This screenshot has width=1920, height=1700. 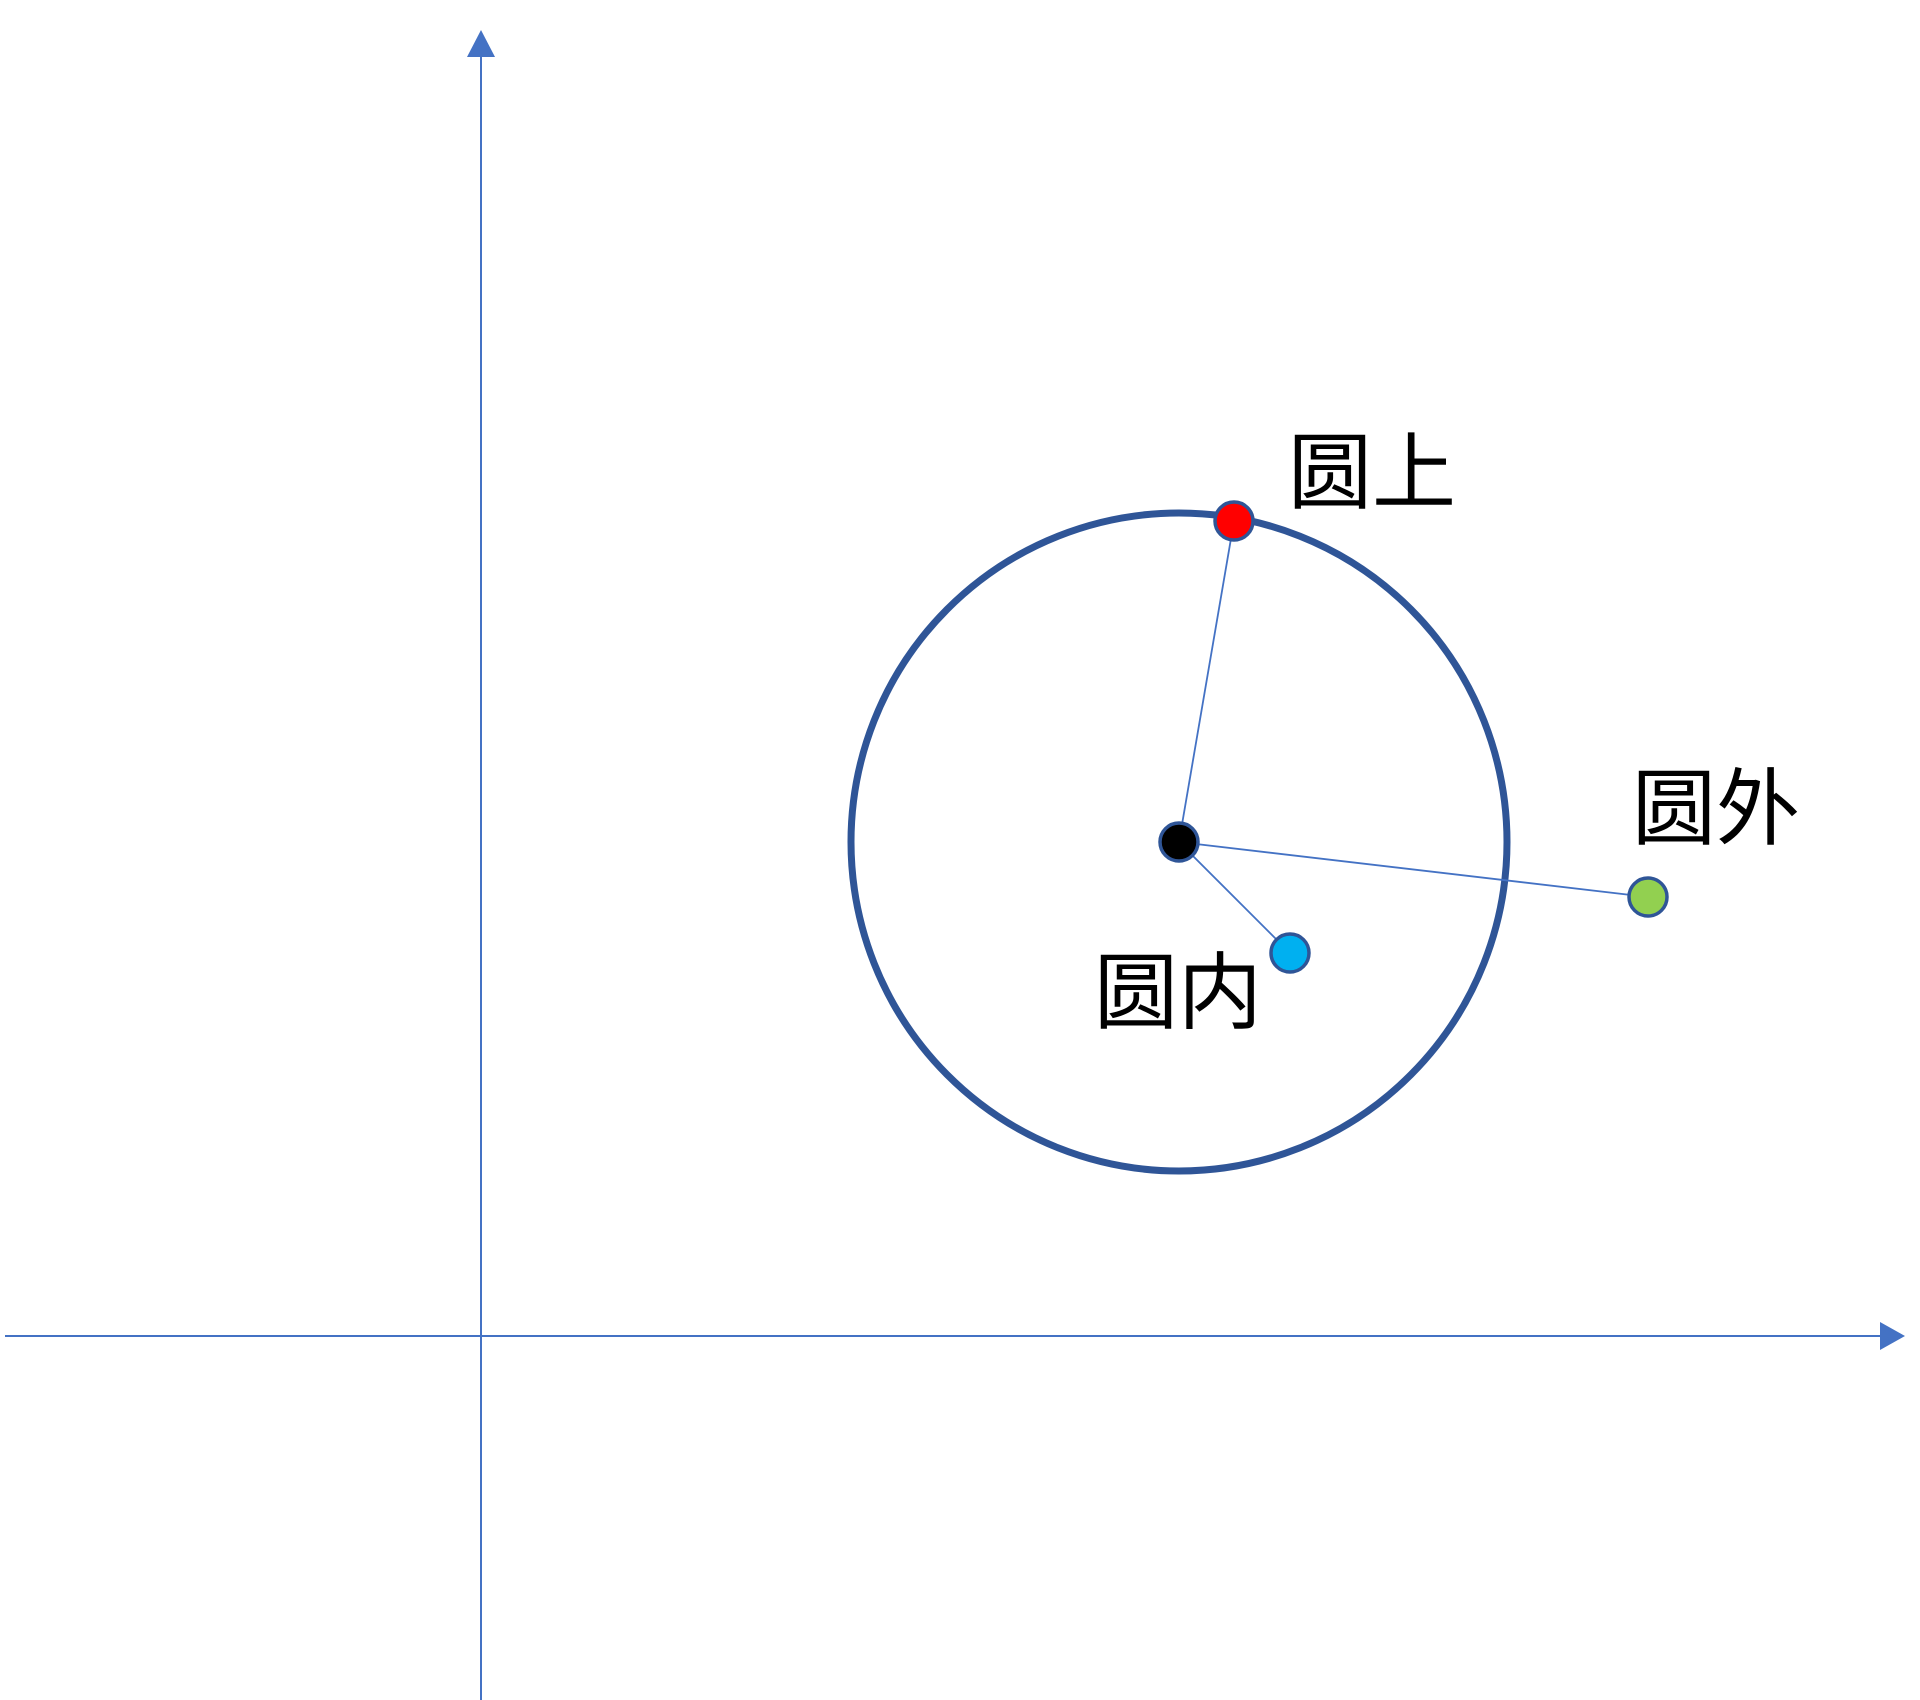 I want to click on line-center-to-inside-point, so click(x=1234, y=897).